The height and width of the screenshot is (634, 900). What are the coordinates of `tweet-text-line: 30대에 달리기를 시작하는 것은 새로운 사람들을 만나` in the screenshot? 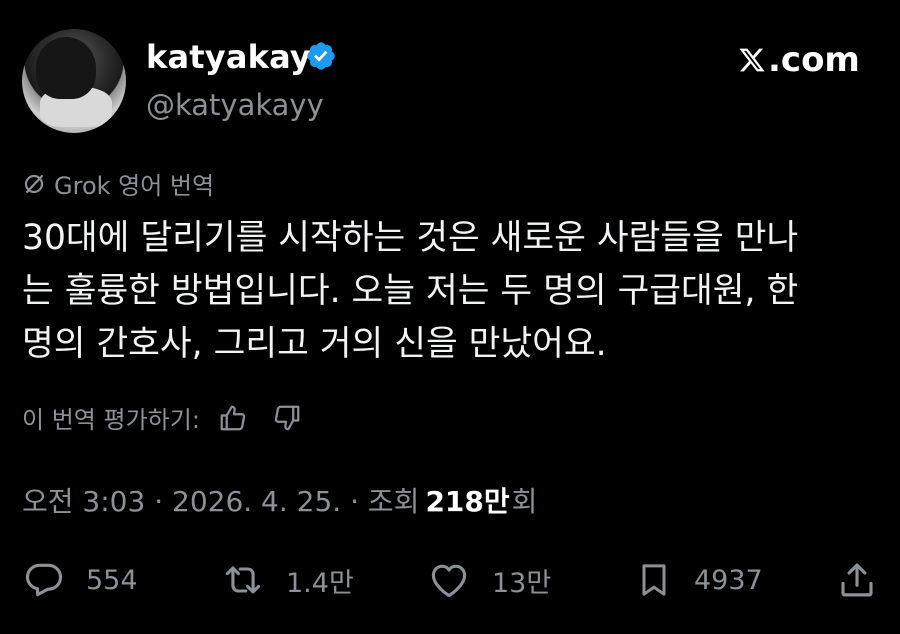 It's located at (410, 238).